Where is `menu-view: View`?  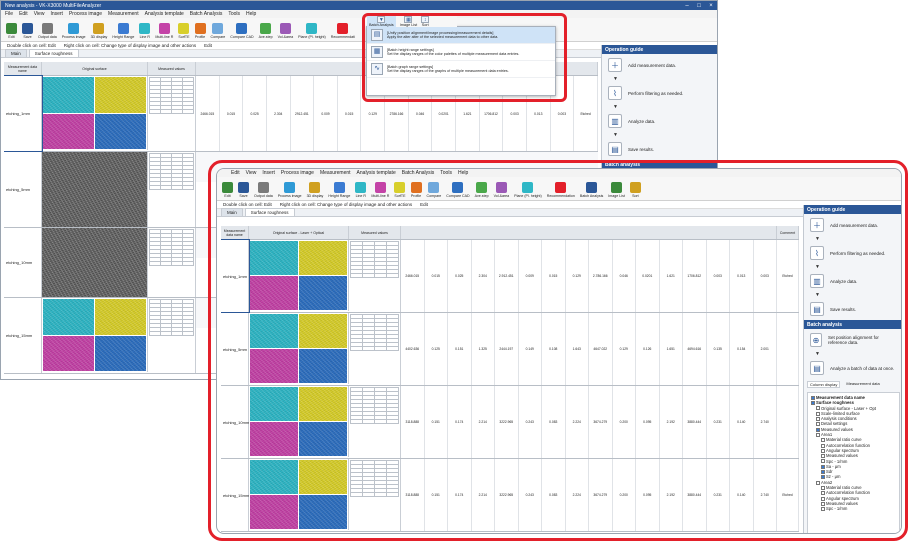
menu-view: View is located at coordinates (39, 14).